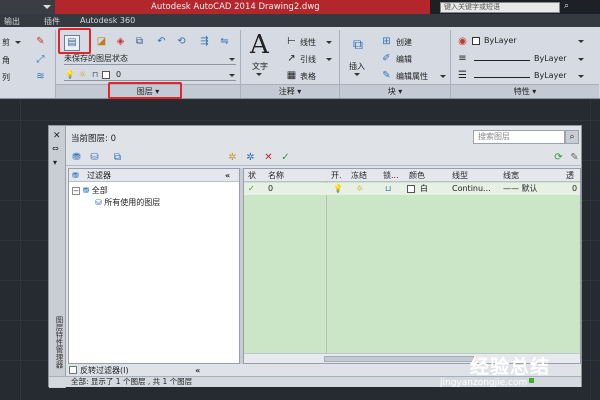 This screenshot has height=400, width=600. Describe the element at coordinates (550, 75) in the screenshot. I see `bylayer-linetype: ByLayer` at that location.